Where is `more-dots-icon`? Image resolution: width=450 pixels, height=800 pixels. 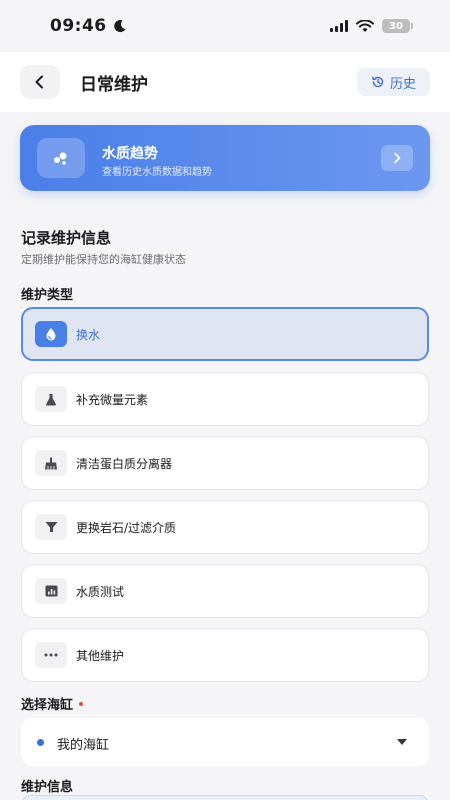 more-dots-icon is located at coordinates (51, 655).